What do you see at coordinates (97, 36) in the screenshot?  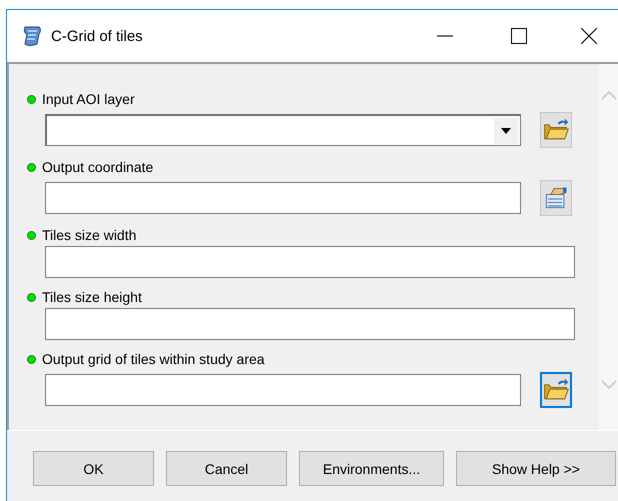 I see `window-title: C-Grid of tiles` at bounding box center [97, 36].